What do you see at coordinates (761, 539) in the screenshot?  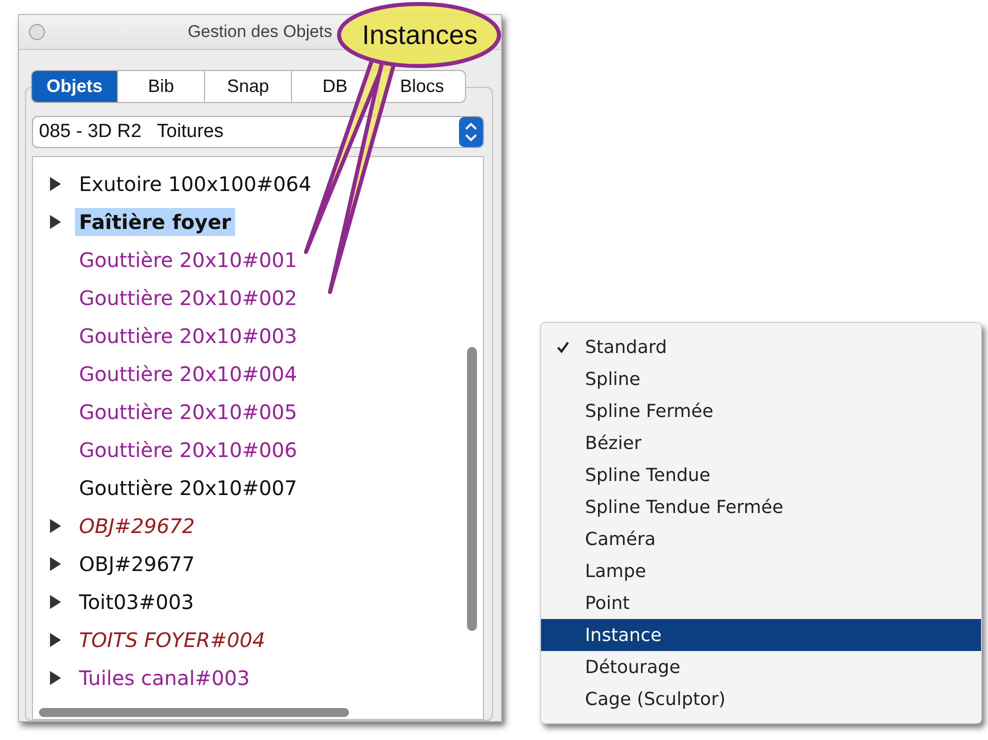 I see `menu-item: Caméra` at bounding box center [761, 539].